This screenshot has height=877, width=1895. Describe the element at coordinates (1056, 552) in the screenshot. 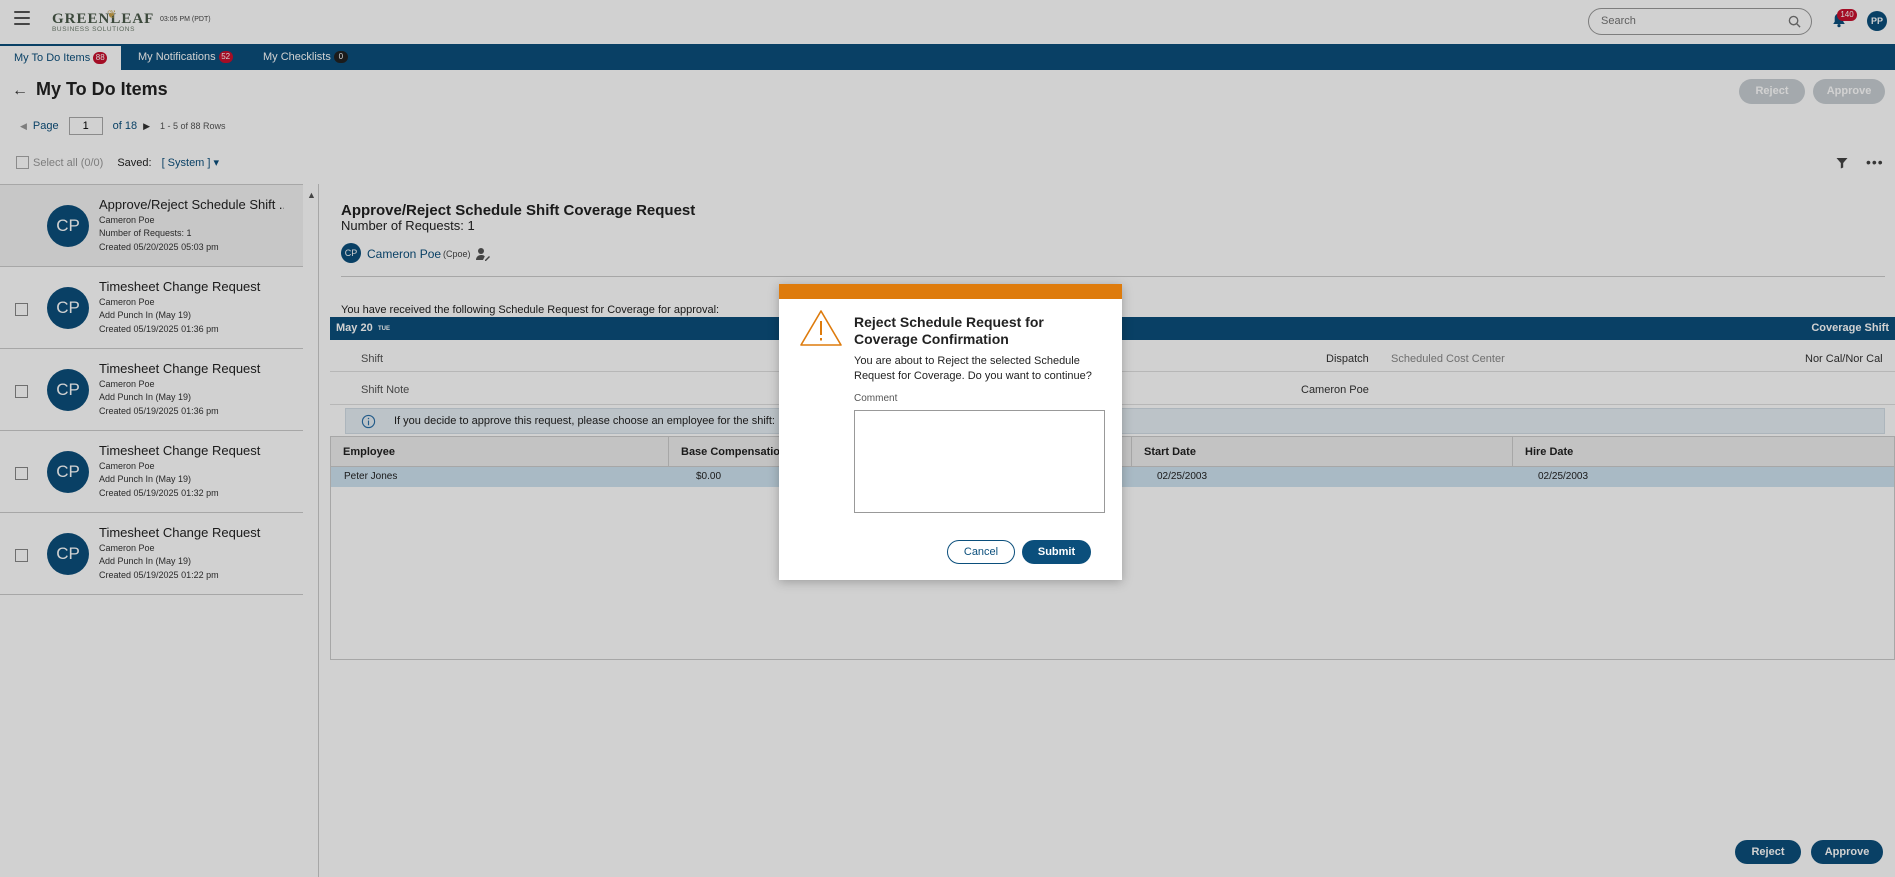

I see `submit-button: Submit` at that location.